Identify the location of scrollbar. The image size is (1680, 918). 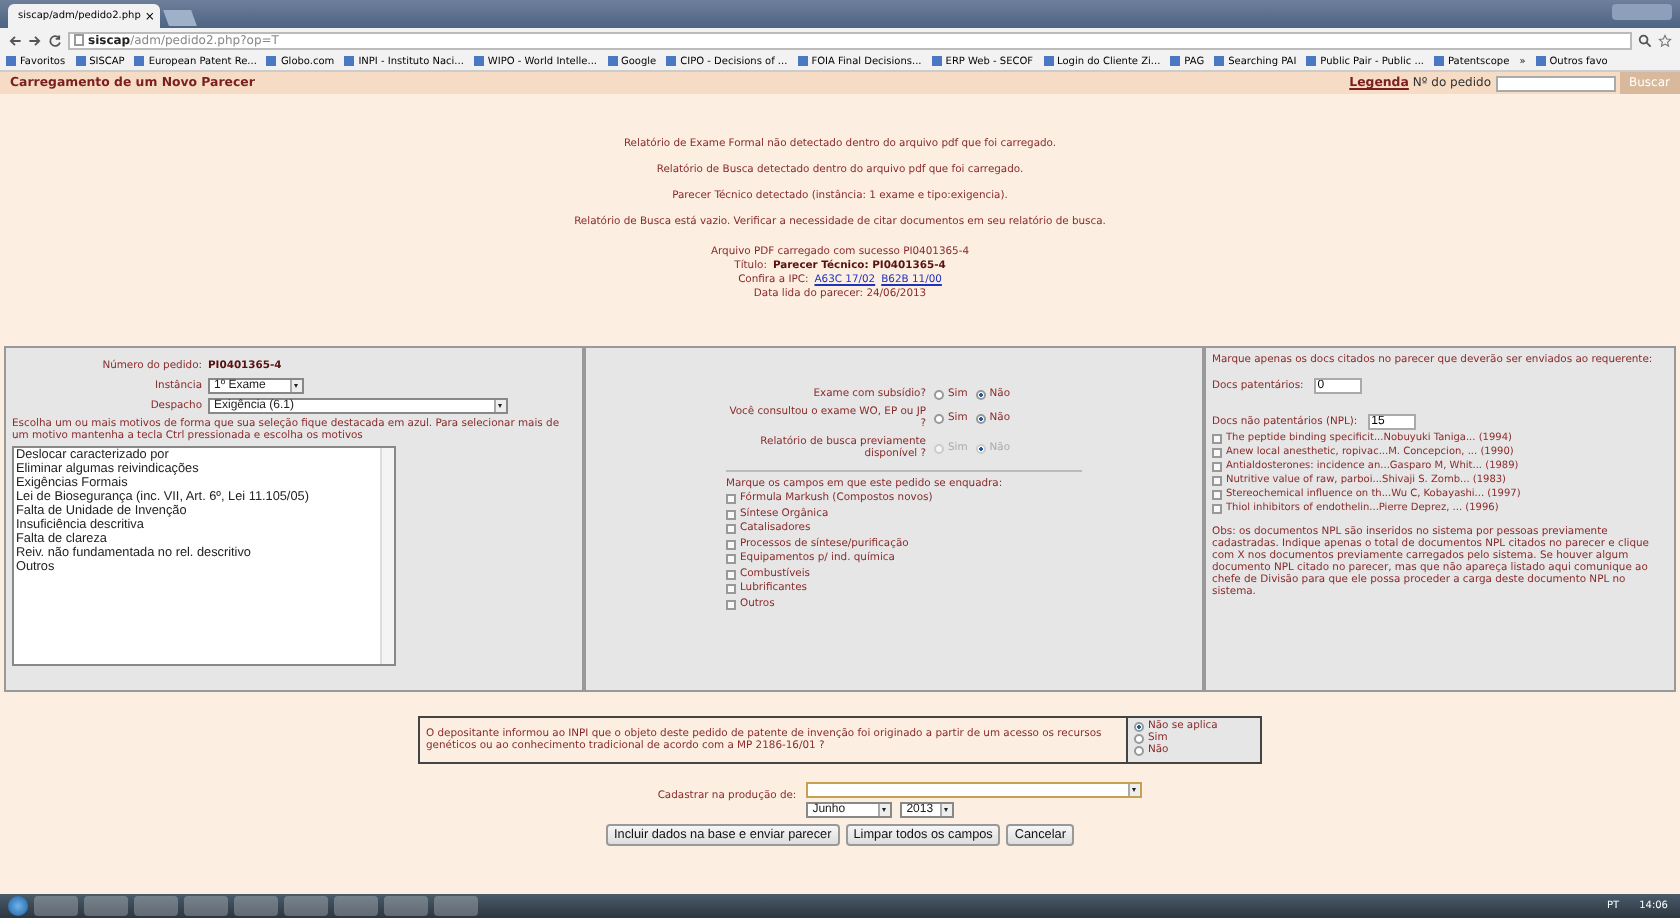
(387, 556).